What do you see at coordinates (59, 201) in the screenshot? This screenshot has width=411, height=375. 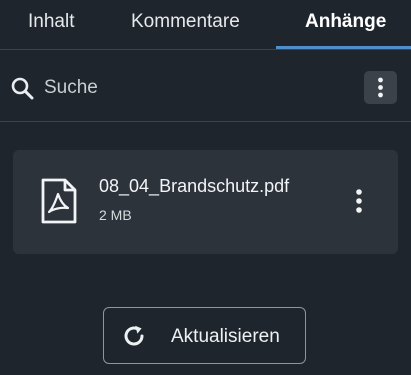 I see `pdf-file-icon` at bounding box center [59, 201].